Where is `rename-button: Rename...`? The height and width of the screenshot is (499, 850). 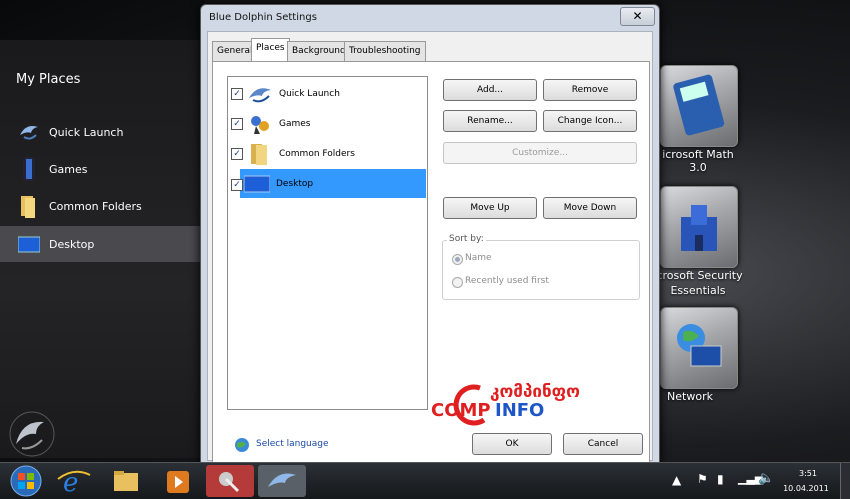 rename-button: Rename... is located at coordinates (490, 121).